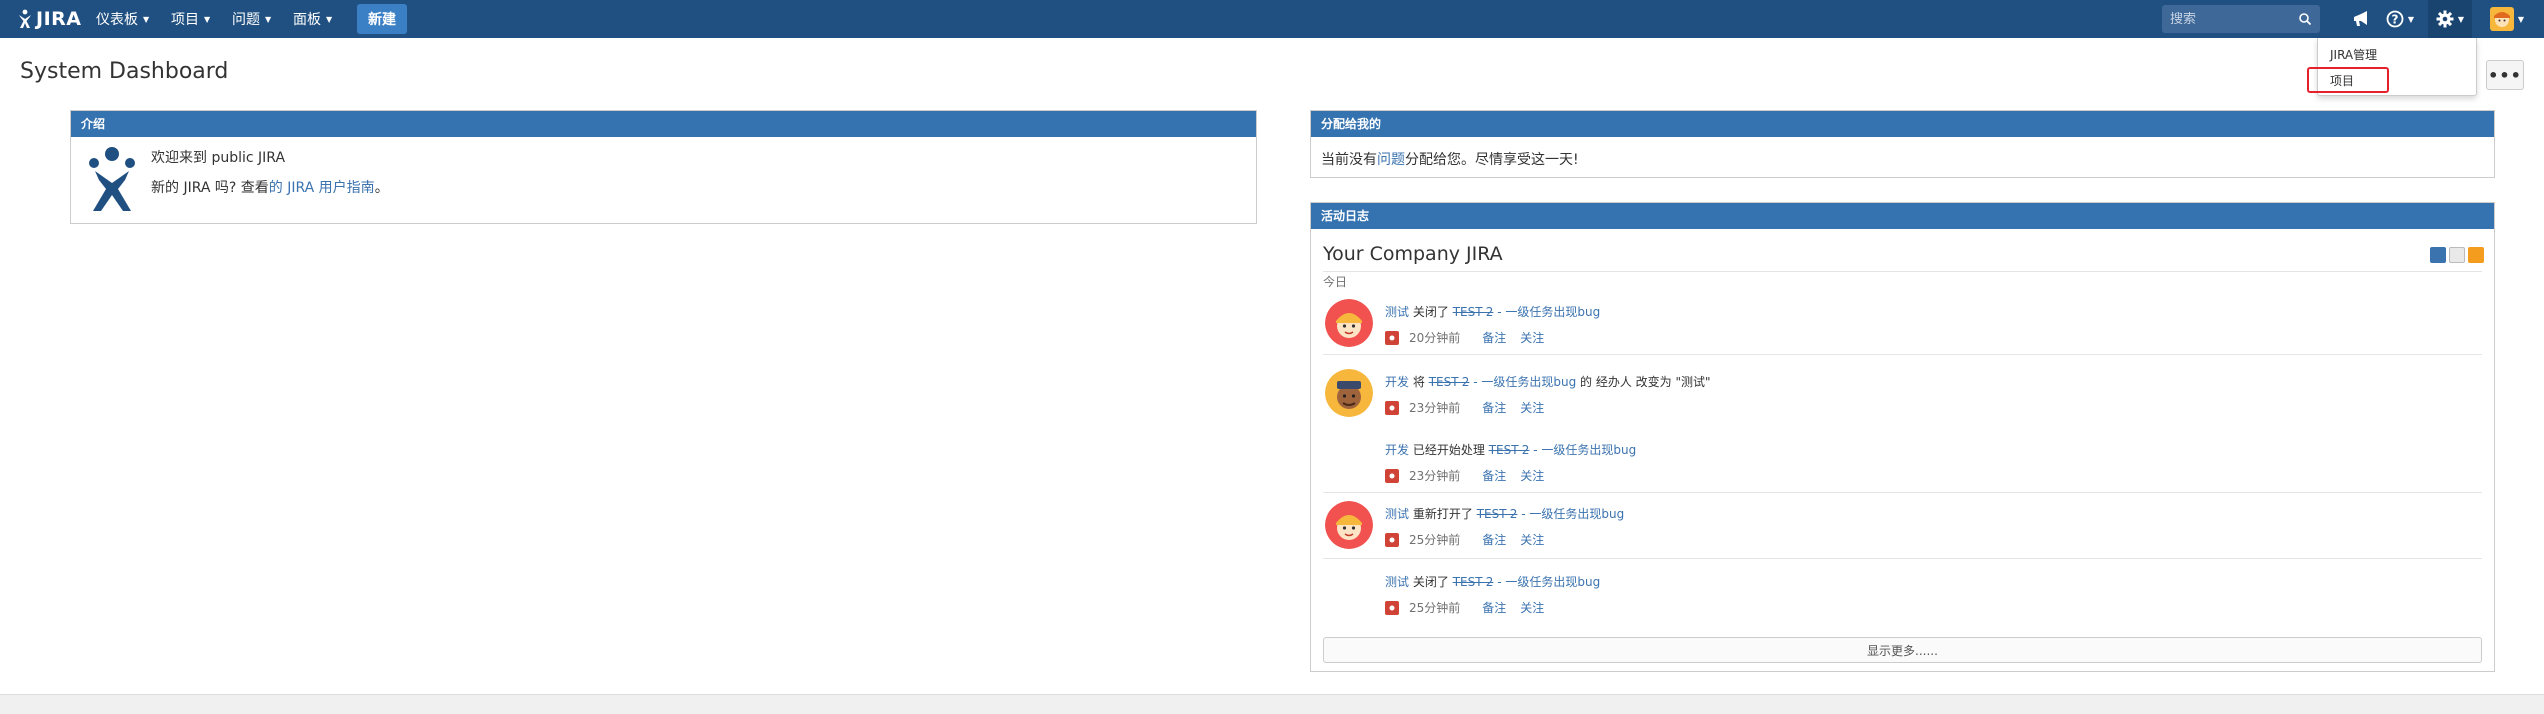 The width and height of the screenshot is (2544, 714). What do you see at coordinates (124, 71) in the screenshot?
I see `page-title: System Dashboard` at bounding box center [124, 71].